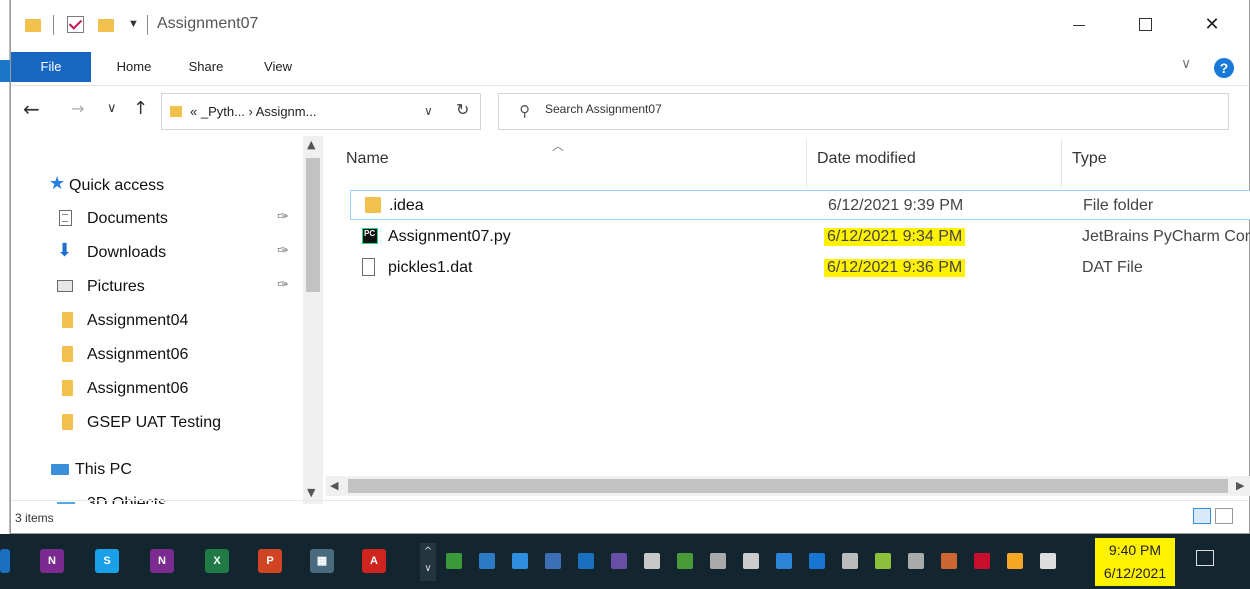  I want to click on tab-home: Home, so click(134, 67).